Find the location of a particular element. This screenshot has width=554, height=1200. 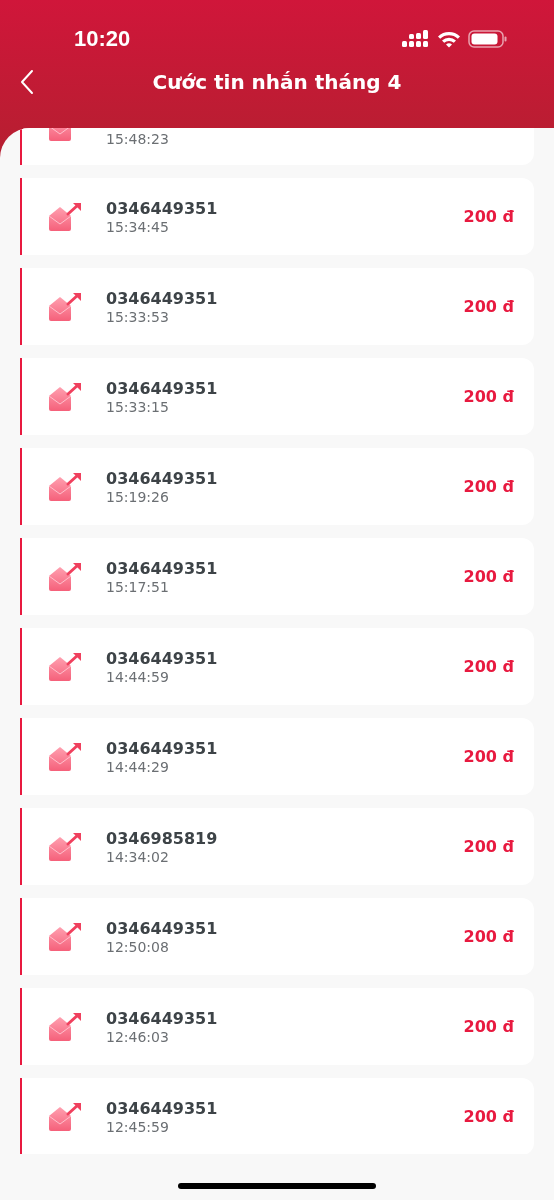

message-time: 14:44:59 is located at coordinates (138, 676).